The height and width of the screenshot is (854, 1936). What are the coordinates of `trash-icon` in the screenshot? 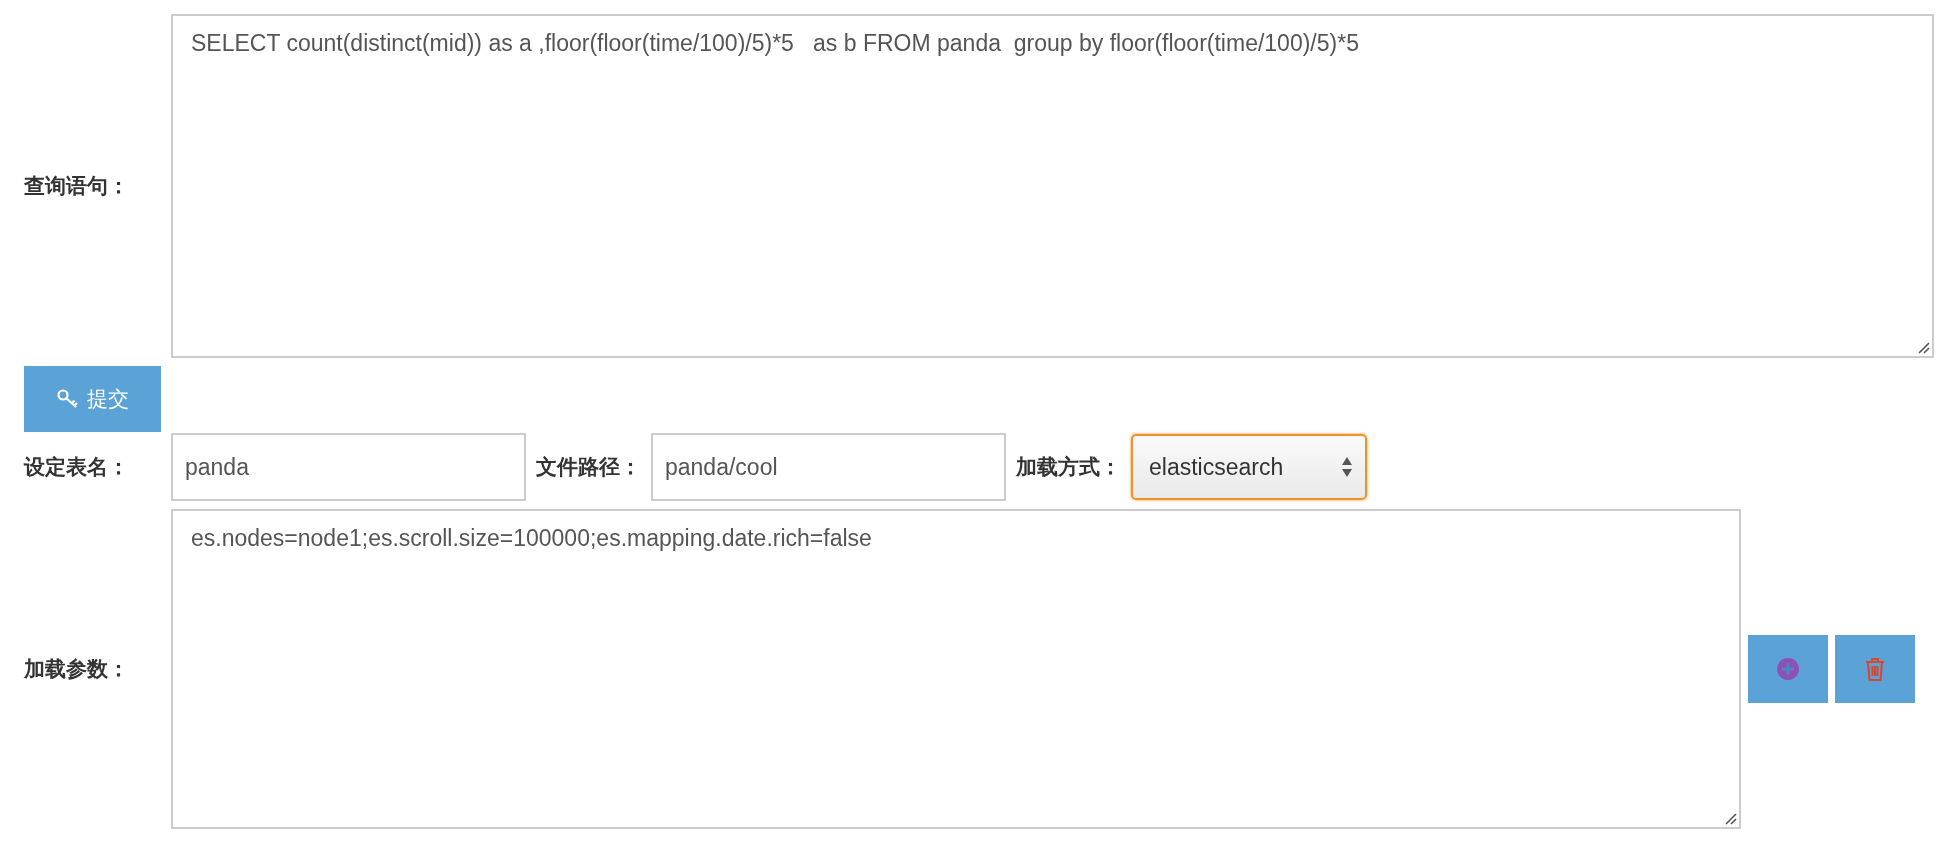 It's located at (1875, 669).